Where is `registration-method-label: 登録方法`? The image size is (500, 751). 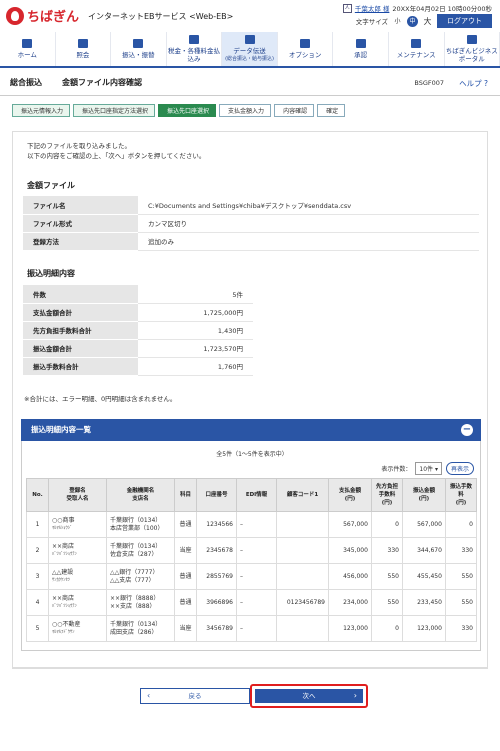
registration-method-label: 登録方法 is located at coordinates (80, 241).